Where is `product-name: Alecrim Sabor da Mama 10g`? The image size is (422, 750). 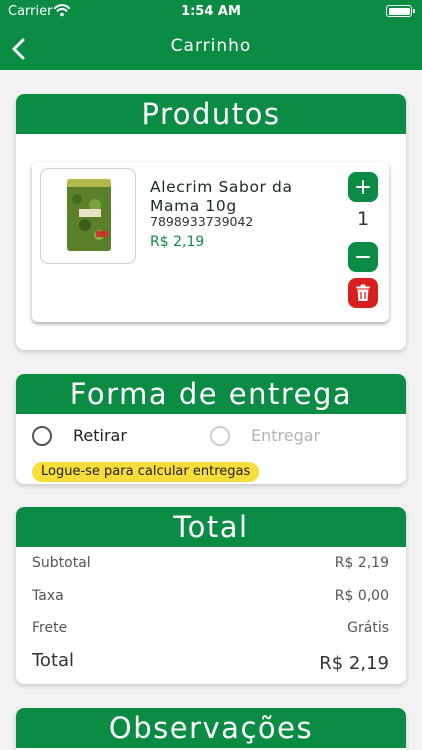 product-name: Alecrim Sabor da Mama 10g is located at coordinates (221, 196).